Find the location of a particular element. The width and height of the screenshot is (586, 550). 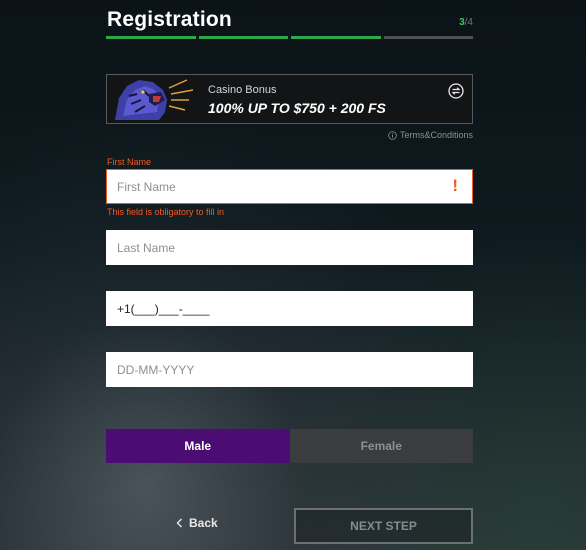

step-counter: 3/4 is located at coordinates (466, 22).